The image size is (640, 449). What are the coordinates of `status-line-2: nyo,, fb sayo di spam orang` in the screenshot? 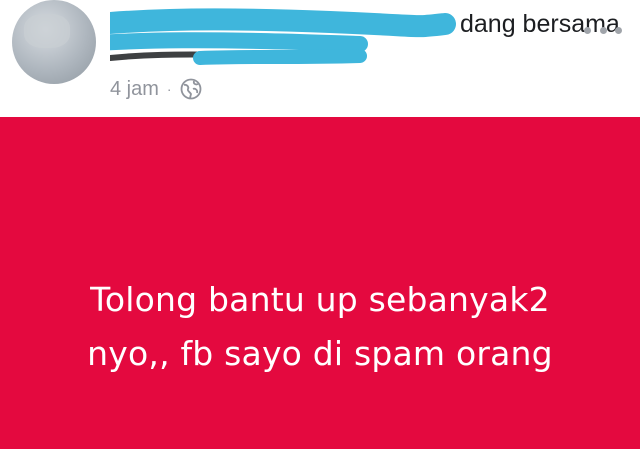 It's located at (320, 353).